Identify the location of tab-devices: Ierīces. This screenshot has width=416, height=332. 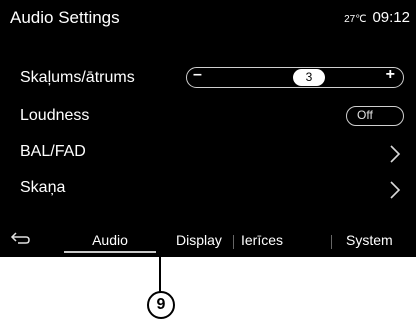
(262, 240).